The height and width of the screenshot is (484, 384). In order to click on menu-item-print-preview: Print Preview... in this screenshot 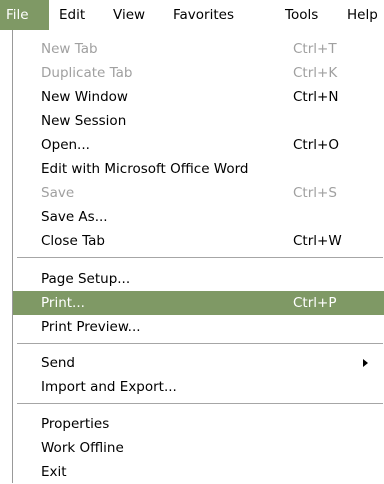, I will do `click(198, 327)`.